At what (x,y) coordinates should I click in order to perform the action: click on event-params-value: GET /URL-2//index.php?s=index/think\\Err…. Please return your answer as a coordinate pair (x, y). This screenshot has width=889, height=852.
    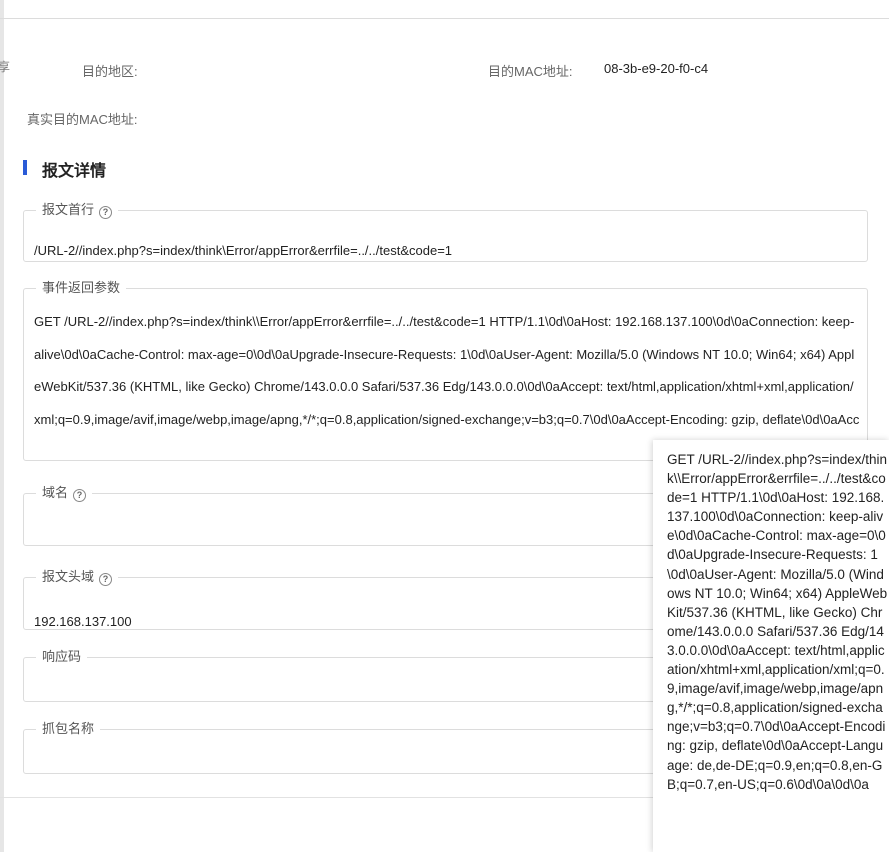
    Looking at the image, I should click on (447, 372).